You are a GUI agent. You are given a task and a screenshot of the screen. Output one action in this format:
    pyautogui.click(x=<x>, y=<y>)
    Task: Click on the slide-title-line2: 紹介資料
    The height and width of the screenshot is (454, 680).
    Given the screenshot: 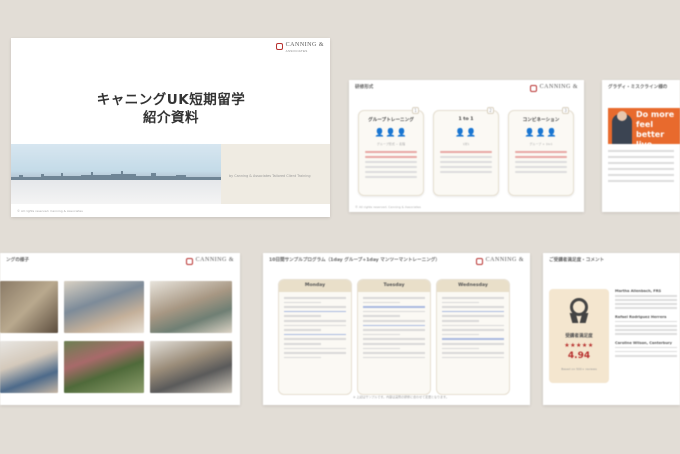 What is the action you would take?
    pyautogui.click(x=171, y=118)
    